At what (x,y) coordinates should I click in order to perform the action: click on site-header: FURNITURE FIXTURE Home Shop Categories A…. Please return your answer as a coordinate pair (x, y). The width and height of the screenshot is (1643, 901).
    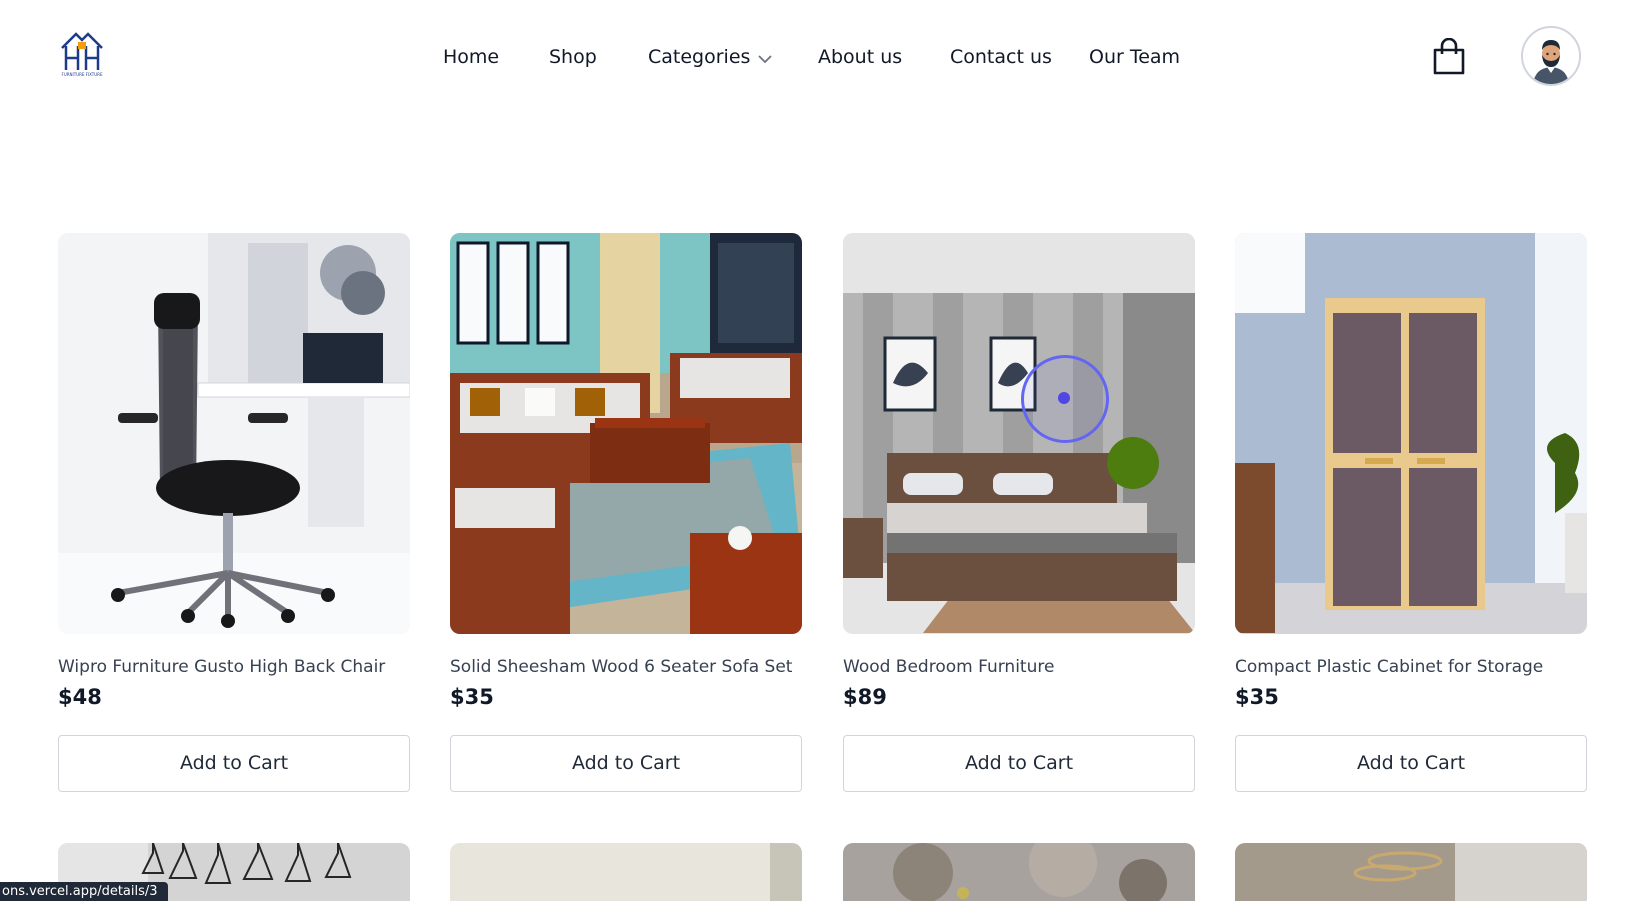
    Looking at the image, I should click on (821, 56).